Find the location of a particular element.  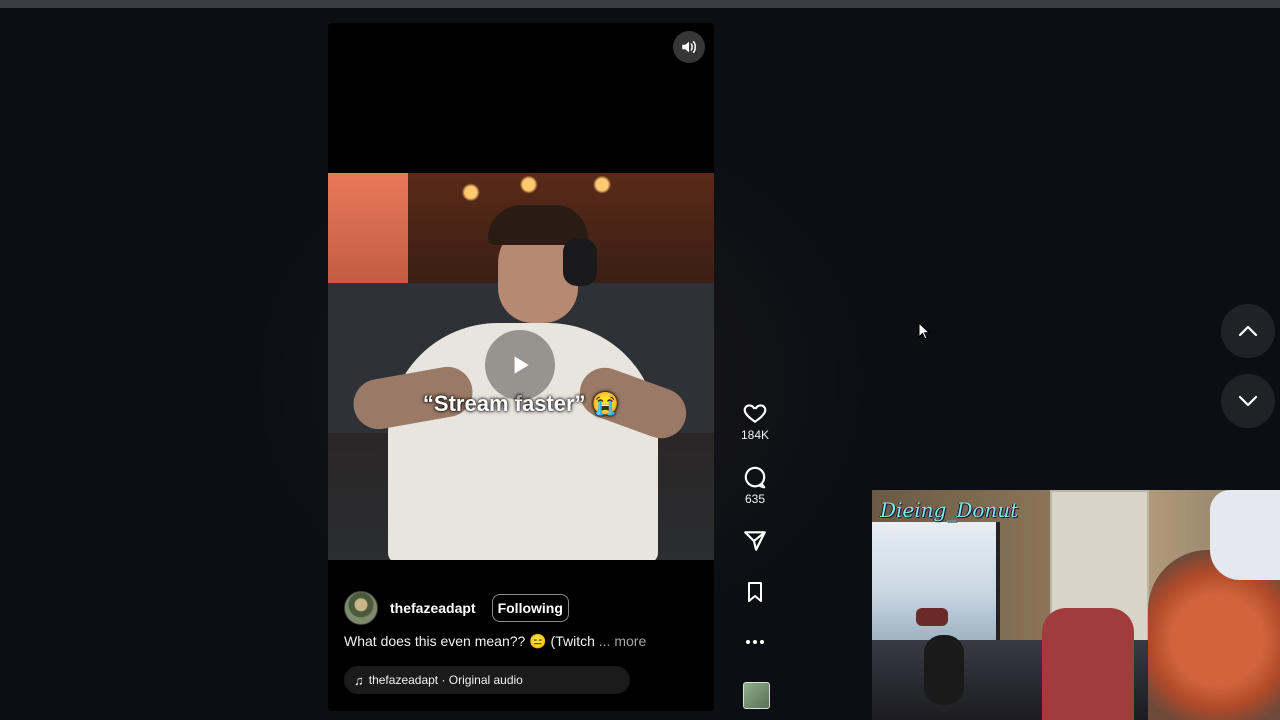

like-action: 184K is located at coordinates (755, 421).